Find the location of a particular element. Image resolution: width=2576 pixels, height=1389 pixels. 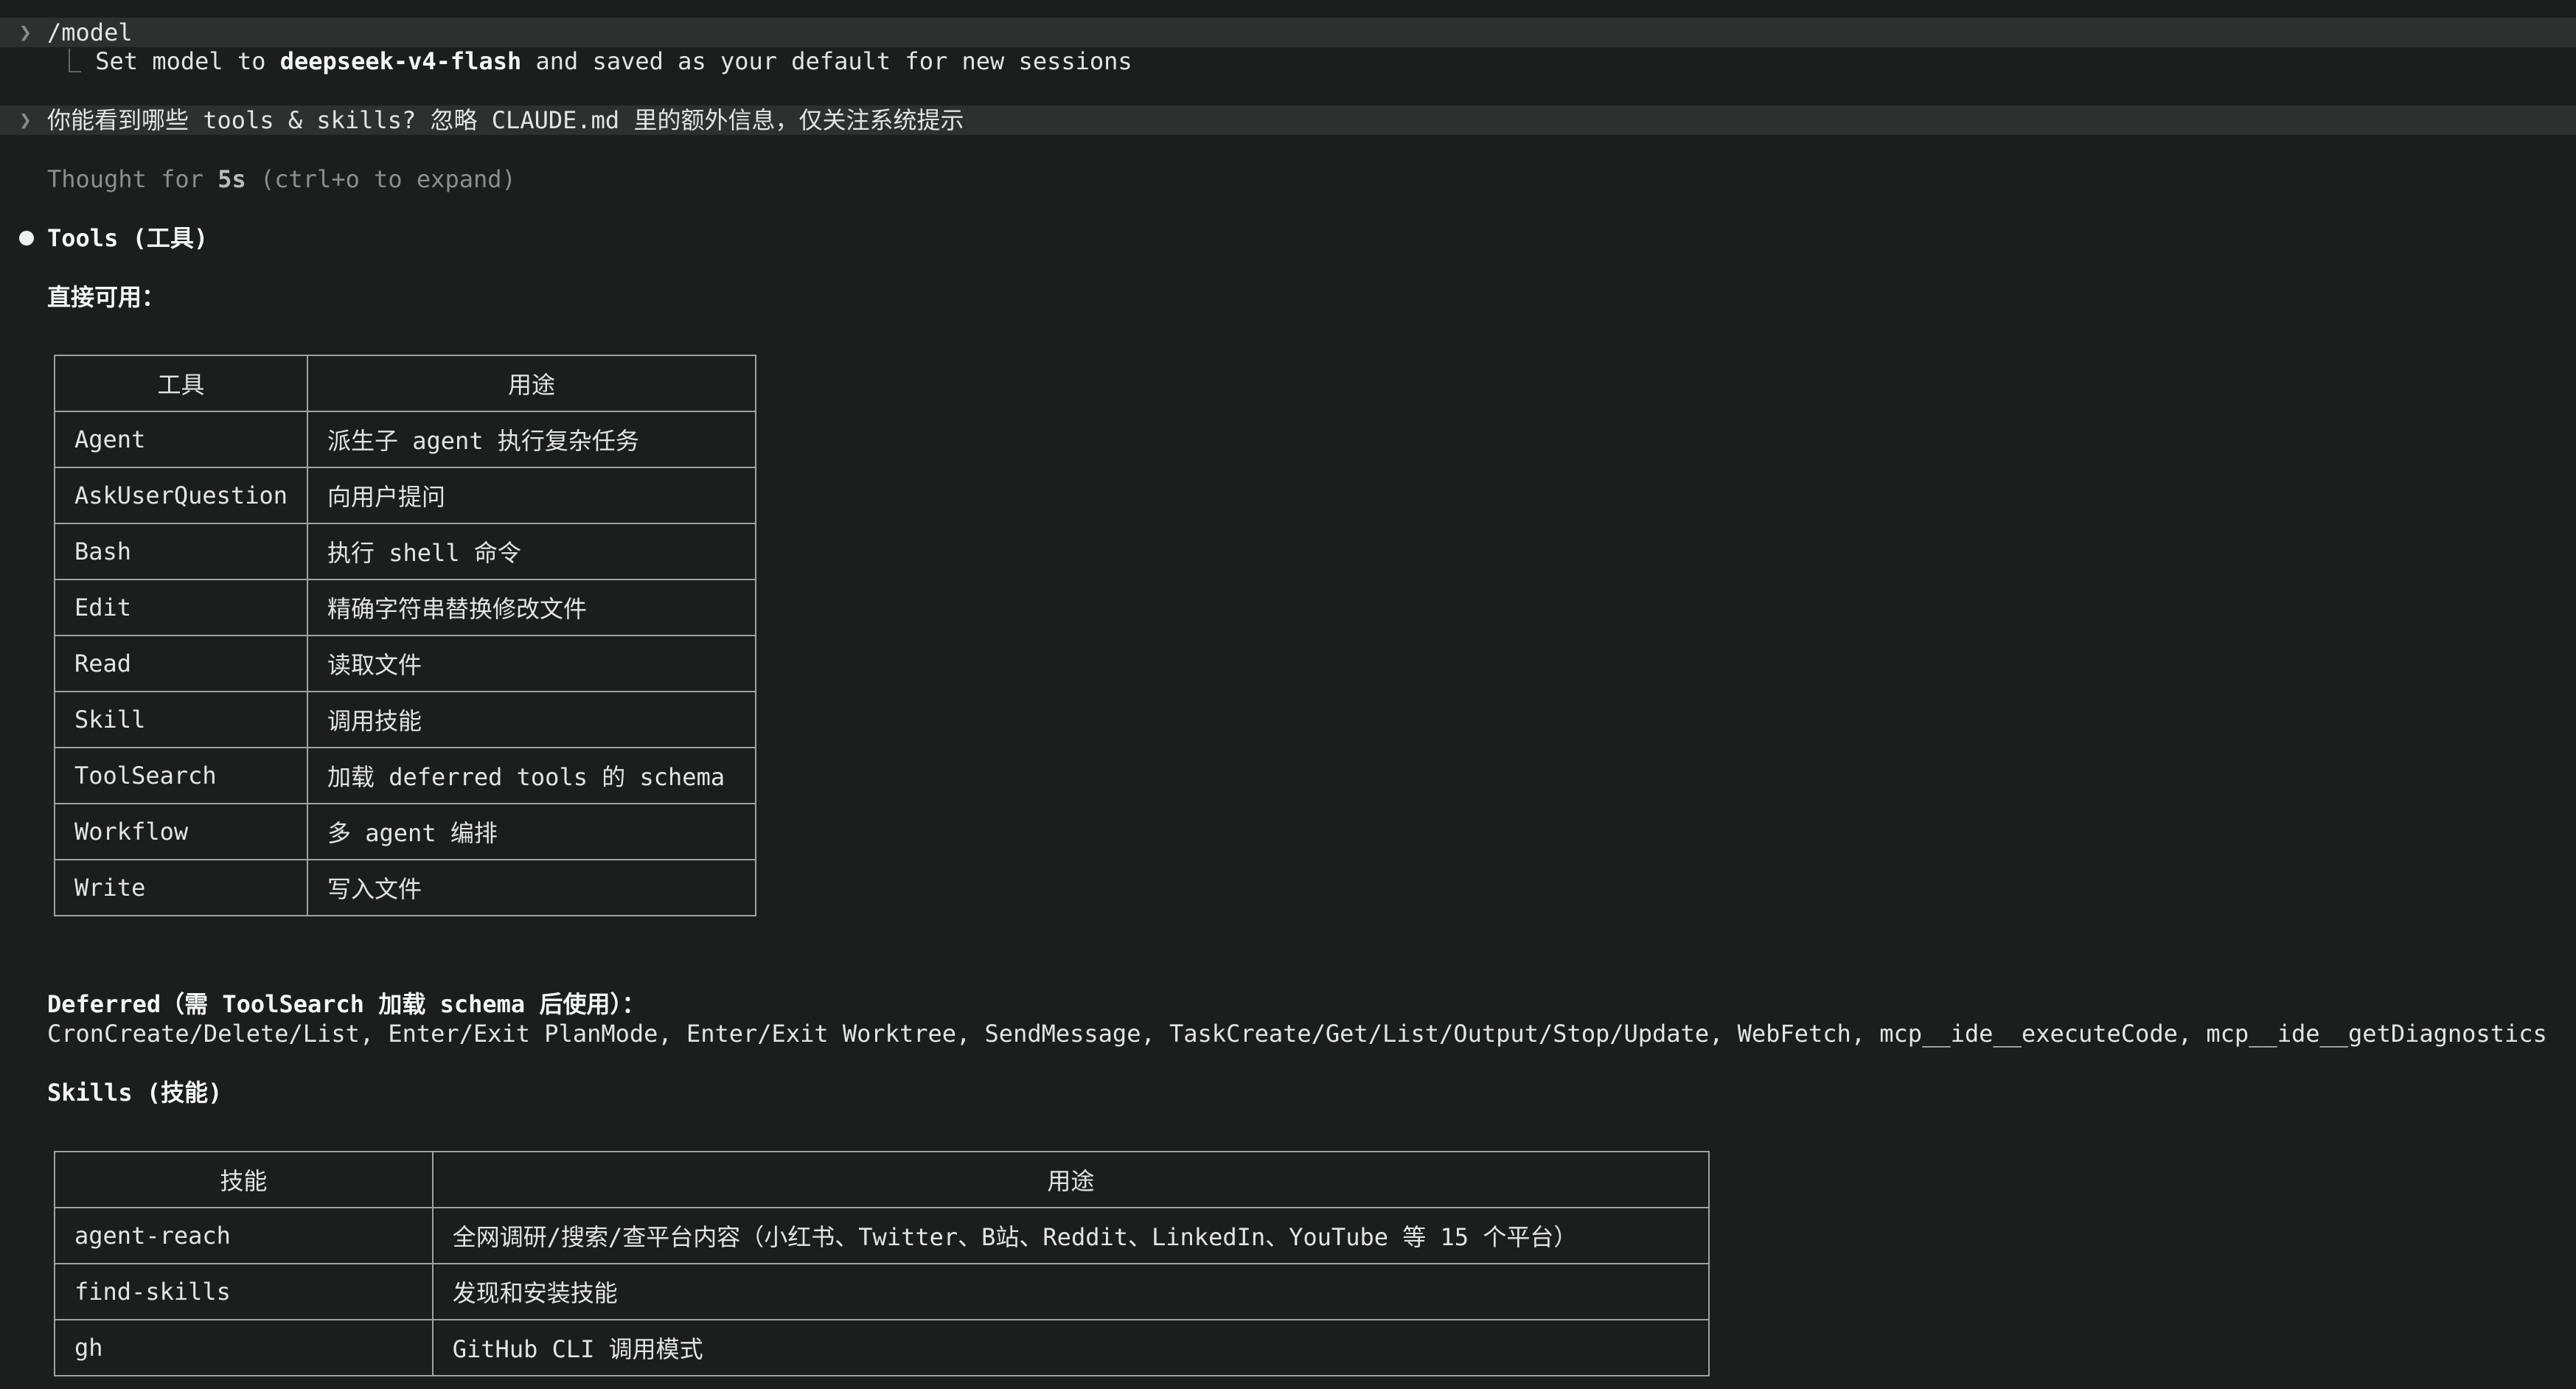

thought-hint: (ctrl+o to expand) is located at coordinates (381, 179).